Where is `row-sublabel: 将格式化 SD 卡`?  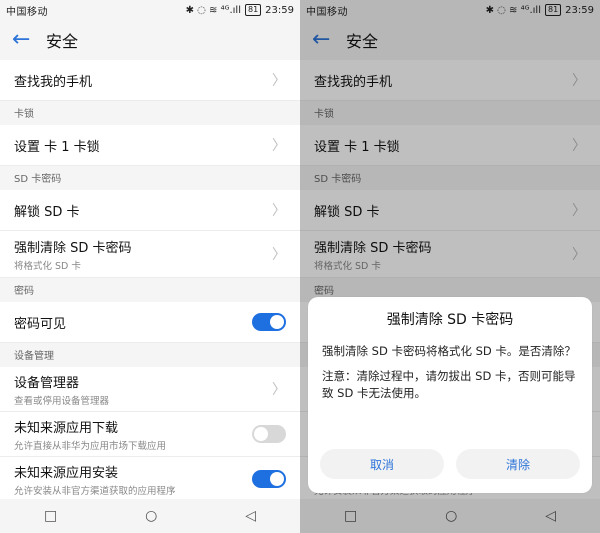
row-sublabel: 将格式化 SD 卡 is located at coordinates (47, 266).